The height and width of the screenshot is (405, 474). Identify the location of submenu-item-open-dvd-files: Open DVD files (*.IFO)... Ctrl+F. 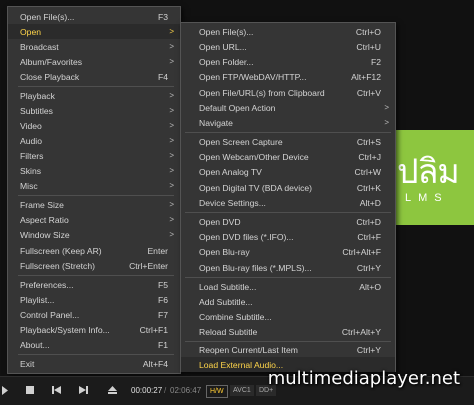
(288, 236).